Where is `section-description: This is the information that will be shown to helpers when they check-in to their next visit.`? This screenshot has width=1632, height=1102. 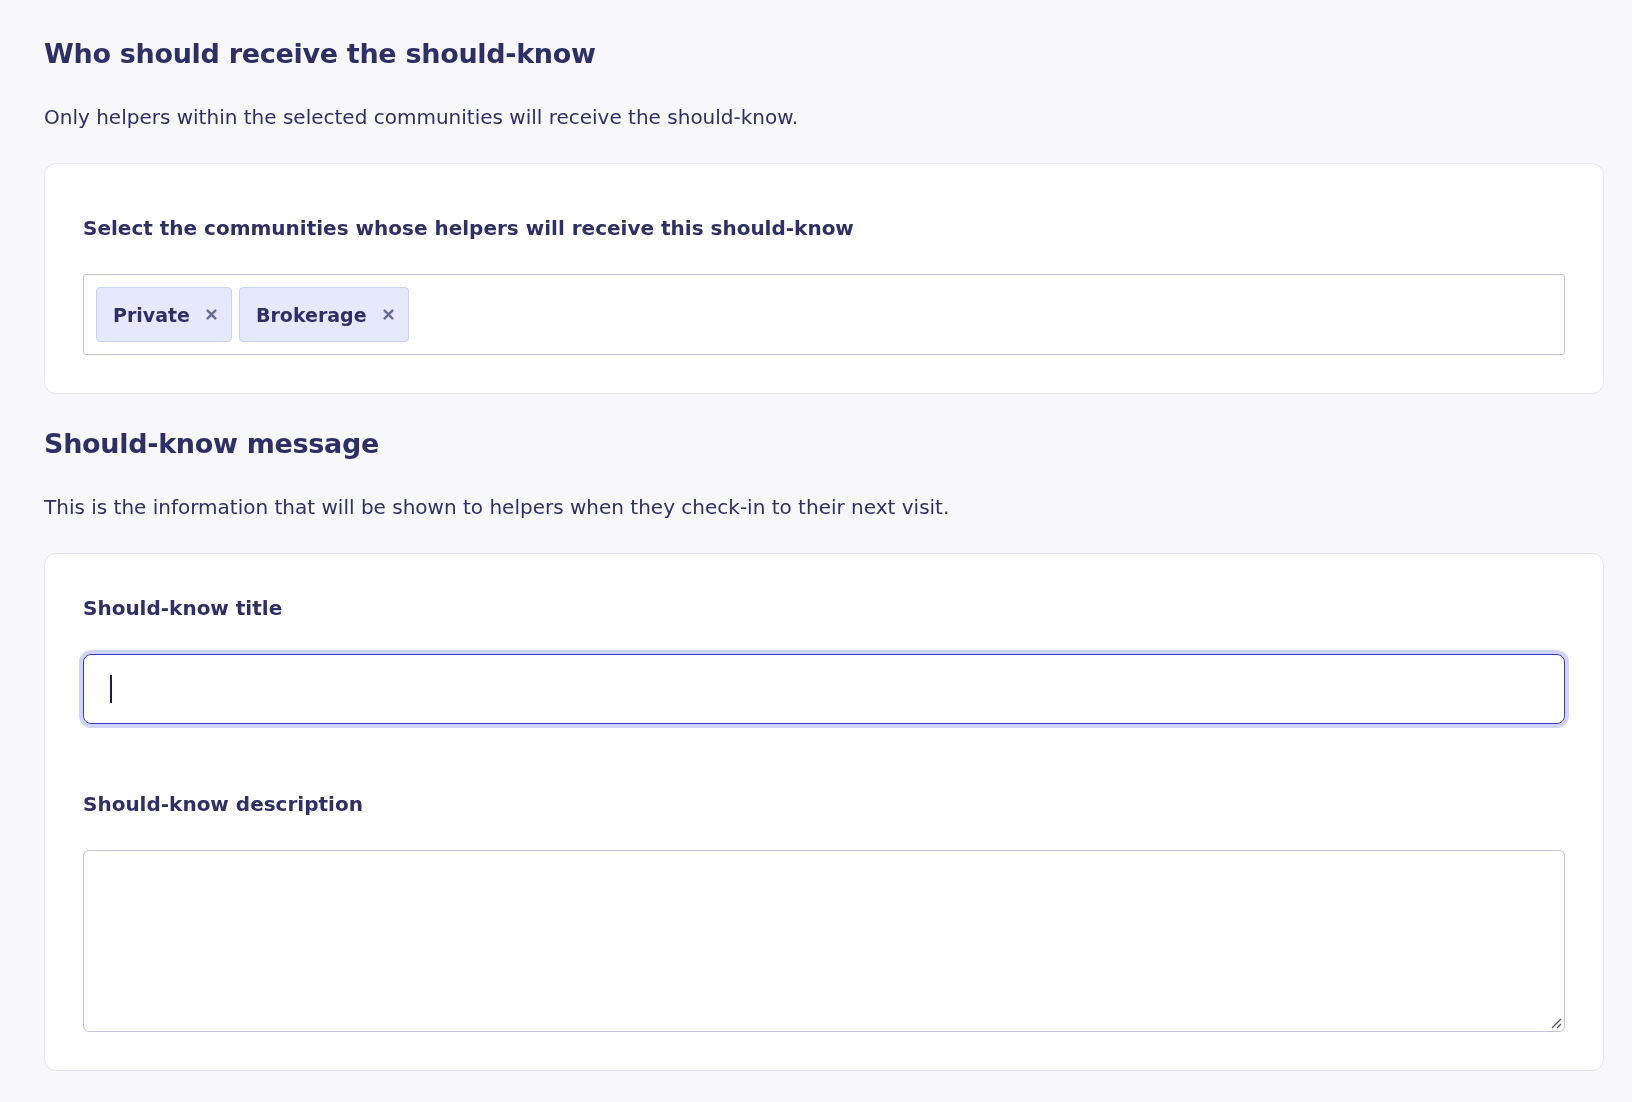 section-description: This is the information that will be shown to helpers when they check-in to their next visit. is located at coordinates (497, 507).